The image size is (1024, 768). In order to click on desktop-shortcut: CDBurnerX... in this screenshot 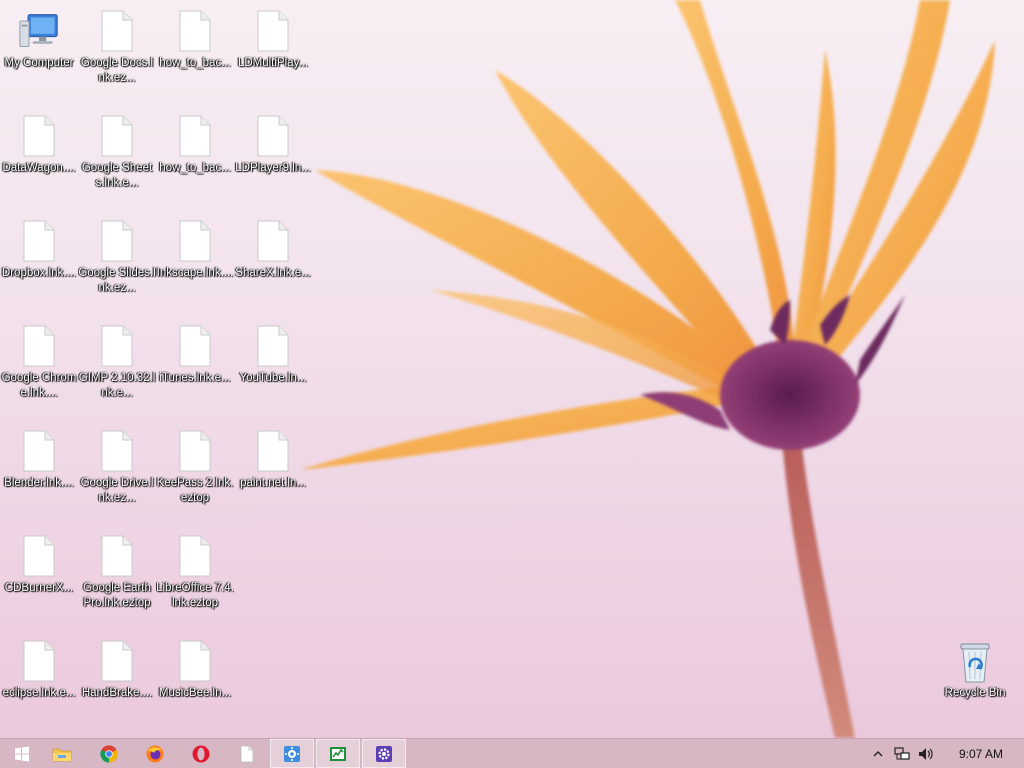, I will do `click(39, 574)`.